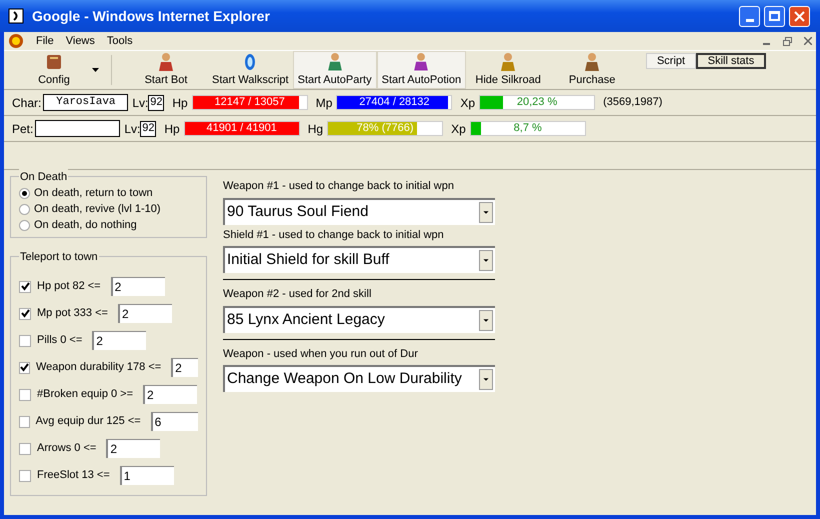  What do you see at coordinates (321, 354) in the screenshot?
I see `field-label: Weapon - used when you run out of Dur` at bounding box center [321, 354].